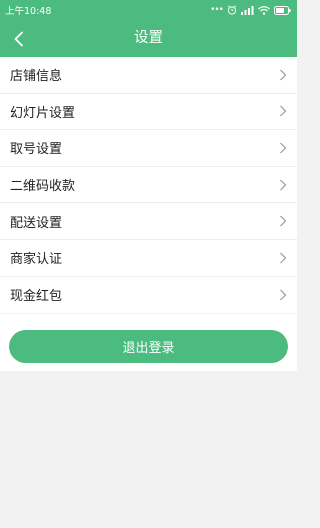 This screenshot has height=528, width=320. Describe the element at coordinates (36, 150) in the screenshot. I see `menu-item-label: 取号设置` at that location.